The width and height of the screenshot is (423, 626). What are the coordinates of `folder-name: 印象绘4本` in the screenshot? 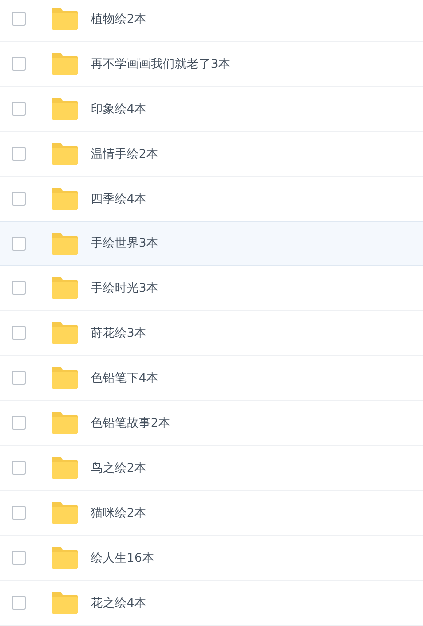 It's located at (119, 109).